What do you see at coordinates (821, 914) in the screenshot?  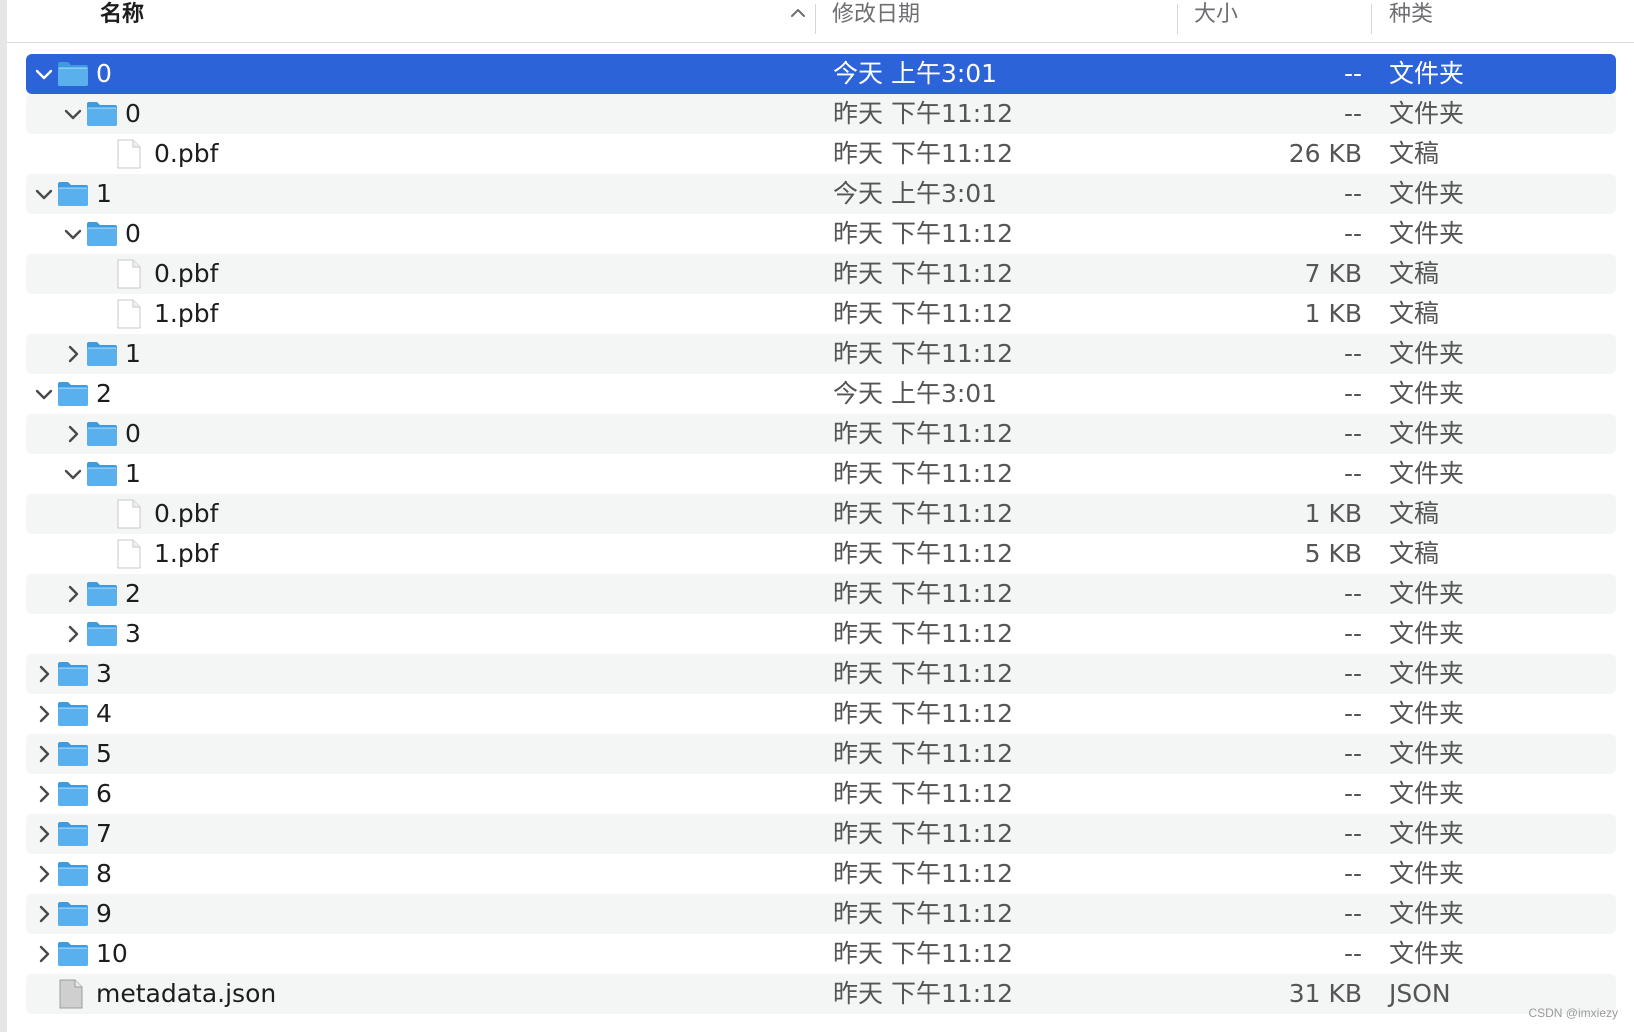 I see `folder-row: 9 昨天 下午11:12 -- 文件夹` at bounding box center [821, 914].